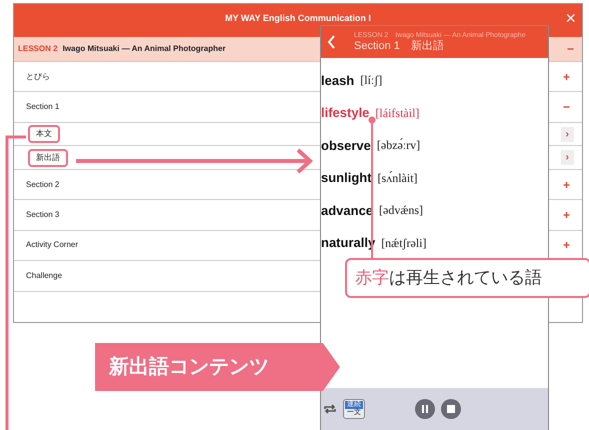  I want to click on pronunciation-text: [sʌ́nlàit], so click(398, 178).